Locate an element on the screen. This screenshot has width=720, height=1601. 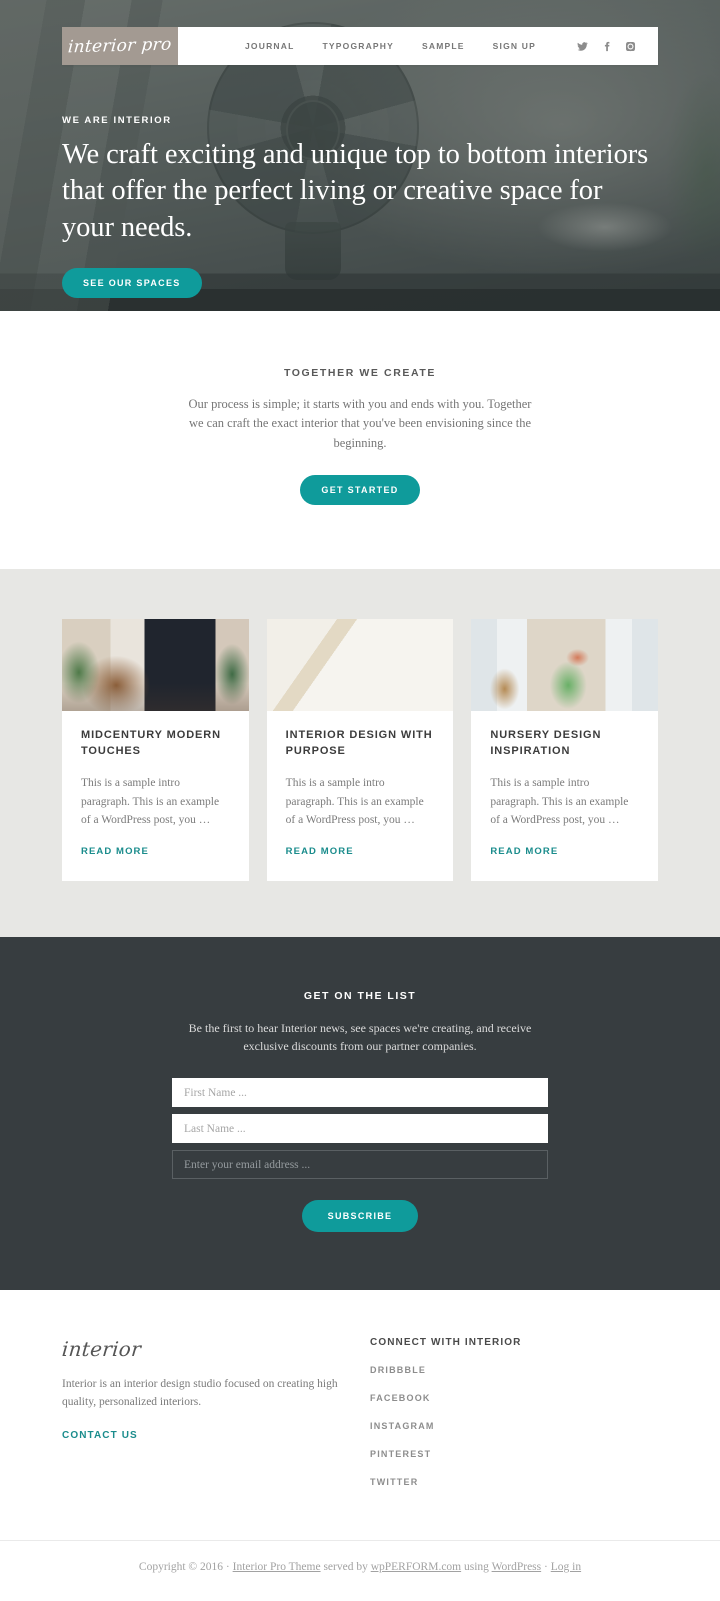
site-logo: interior pro is located at coordinates (120, 46).